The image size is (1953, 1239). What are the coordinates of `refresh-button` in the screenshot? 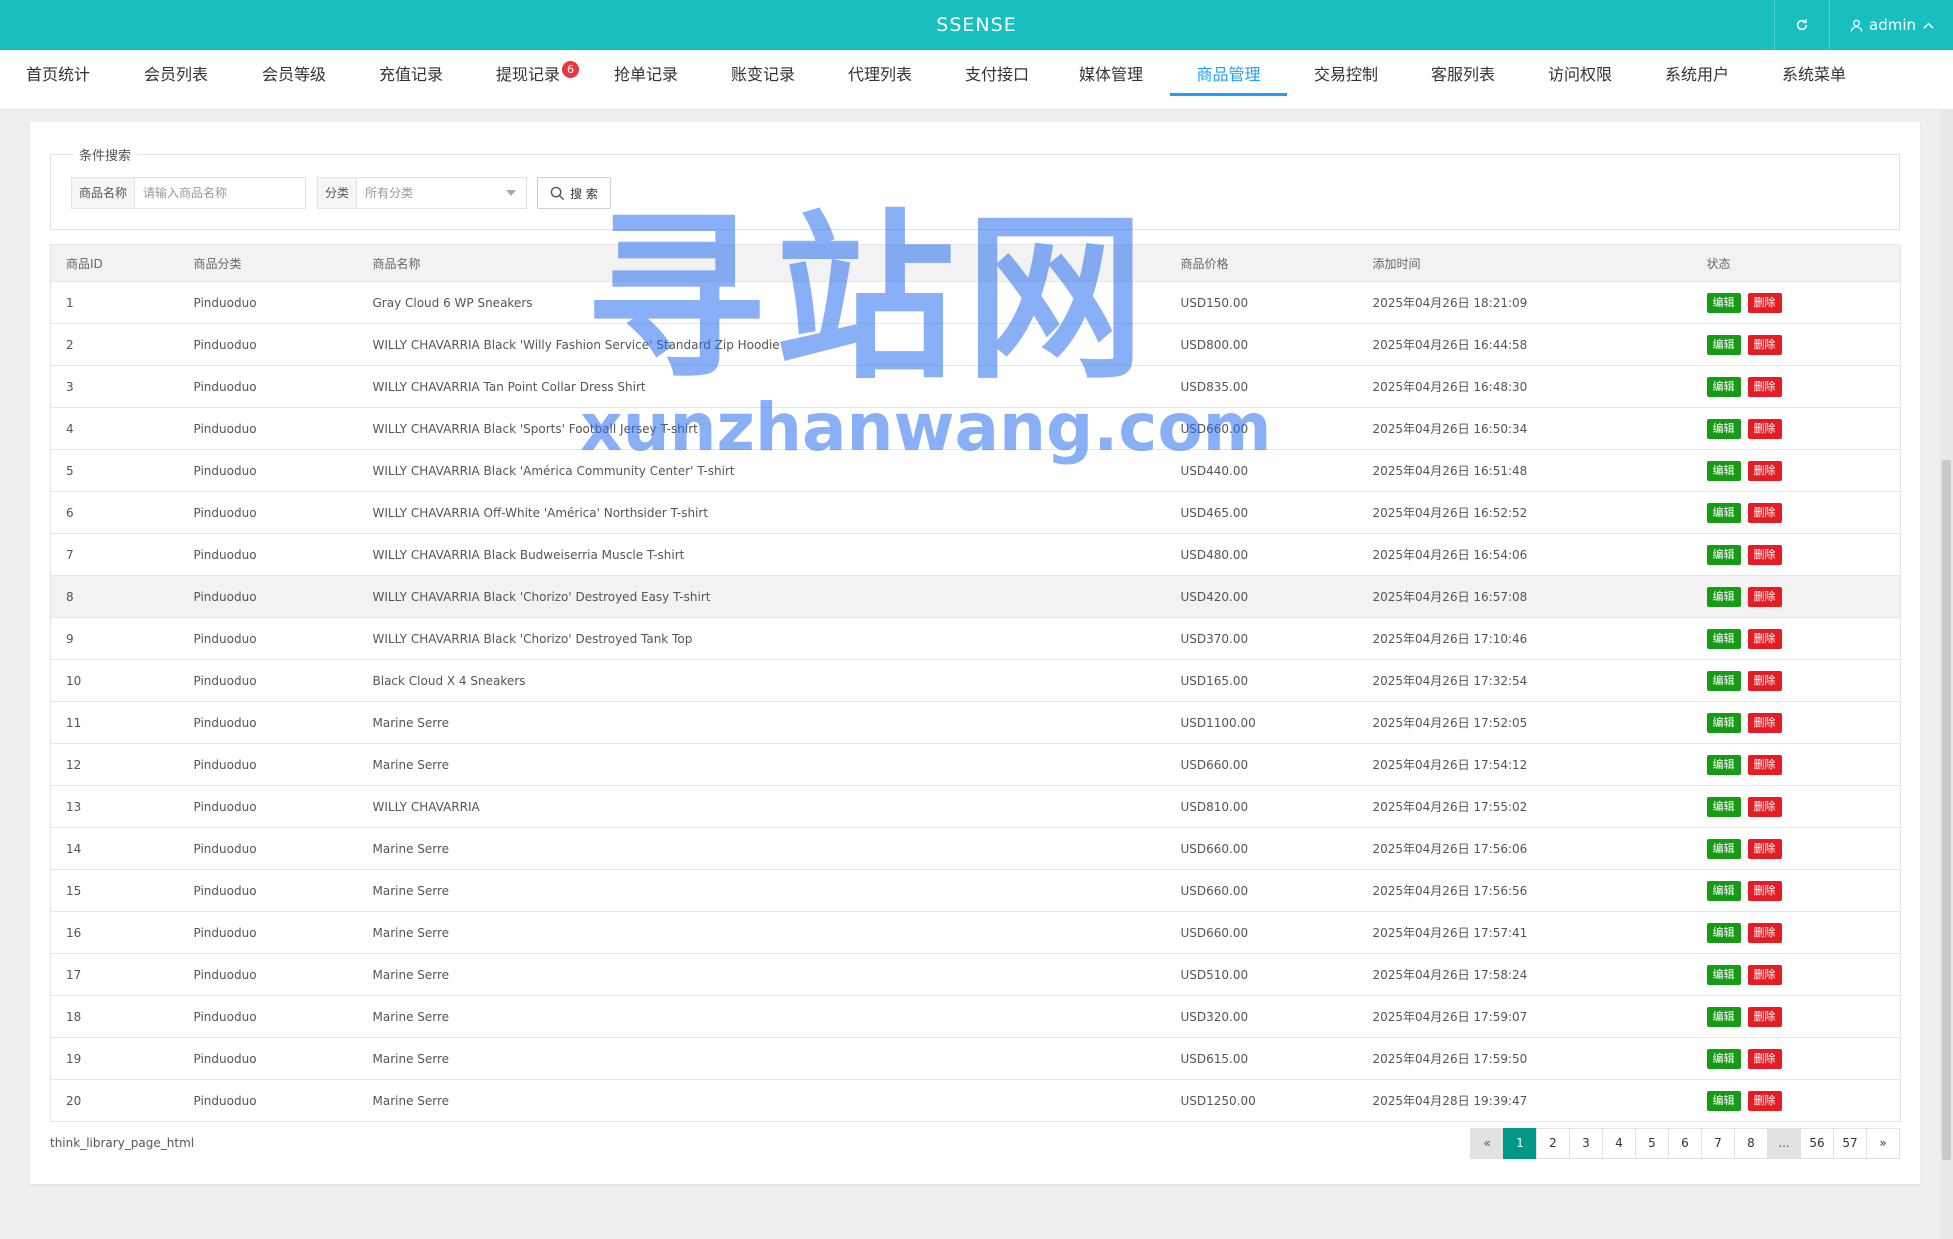 It's located at (1801, 25).